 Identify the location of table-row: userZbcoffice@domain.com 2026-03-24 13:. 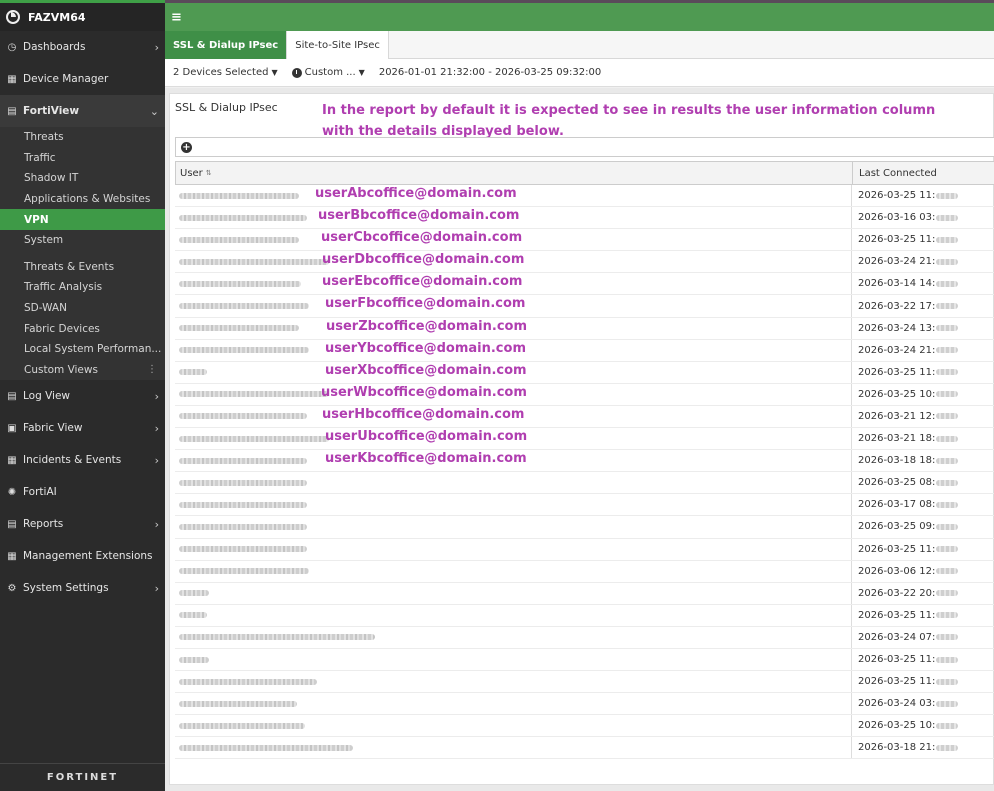
(584, 328).